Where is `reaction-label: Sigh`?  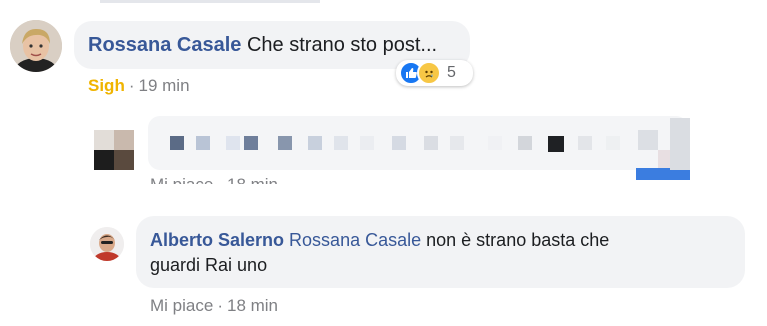
reaction-label: Sigh is located at coordinates (106, 85).